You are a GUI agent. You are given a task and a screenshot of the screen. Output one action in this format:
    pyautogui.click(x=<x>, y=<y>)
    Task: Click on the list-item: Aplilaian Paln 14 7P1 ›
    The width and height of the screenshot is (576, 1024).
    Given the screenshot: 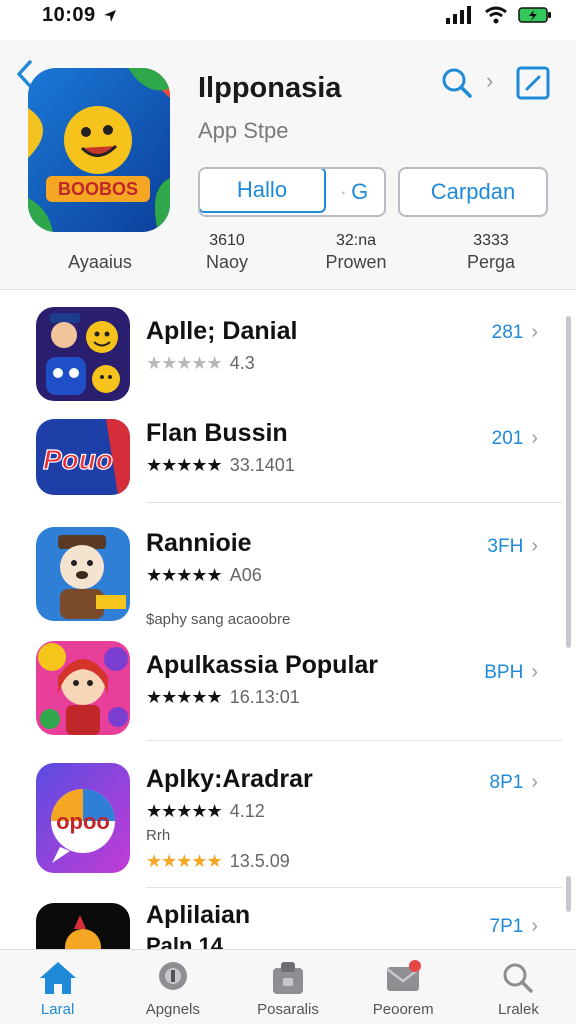 What is the action you would take?
    pyautogui.click(x=288, y=925)
    